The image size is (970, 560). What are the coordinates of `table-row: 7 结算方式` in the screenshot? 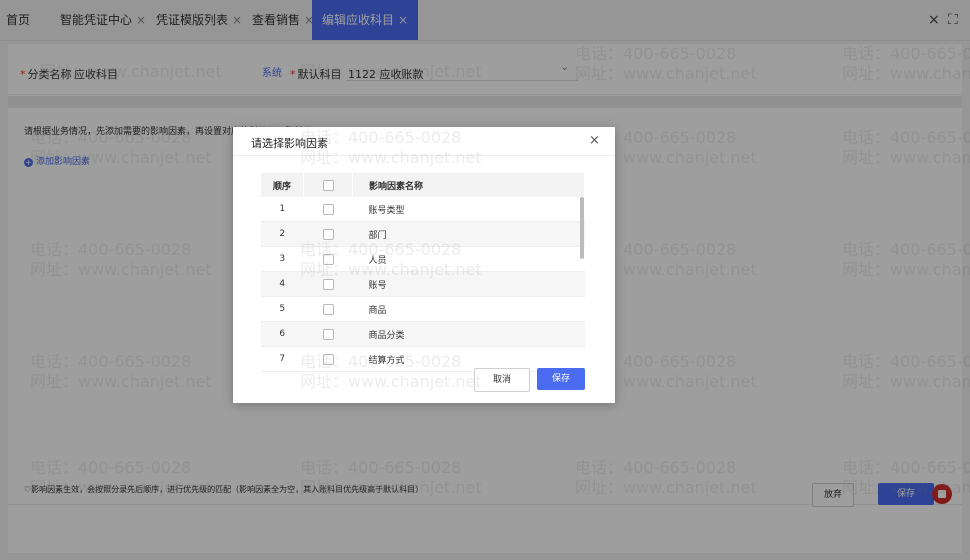 It's located at (423, 359).